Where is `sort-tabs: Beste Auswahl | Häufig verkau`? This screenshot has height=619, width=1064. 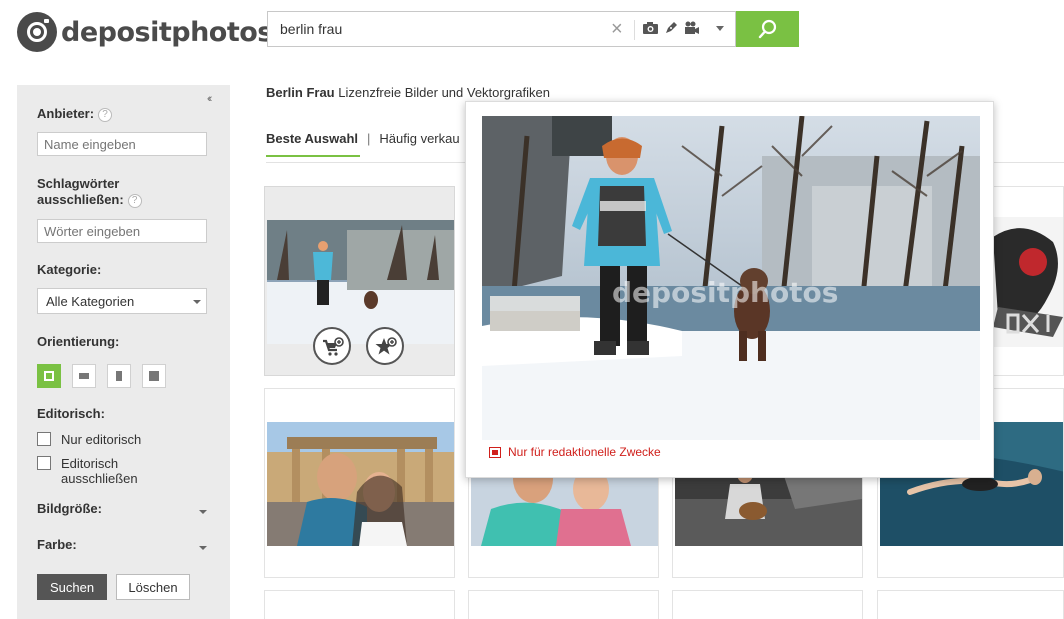
sort-tabs: Beste Auswahl | Häufig verkau is located at coordinates (363, 144).